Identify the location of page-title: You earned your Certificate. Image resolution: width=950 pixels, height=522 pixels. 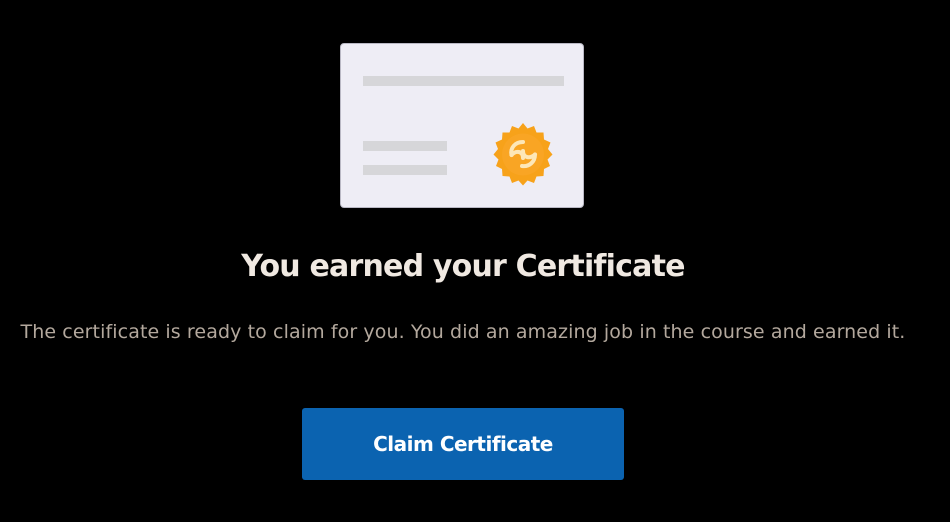
(463, 266).